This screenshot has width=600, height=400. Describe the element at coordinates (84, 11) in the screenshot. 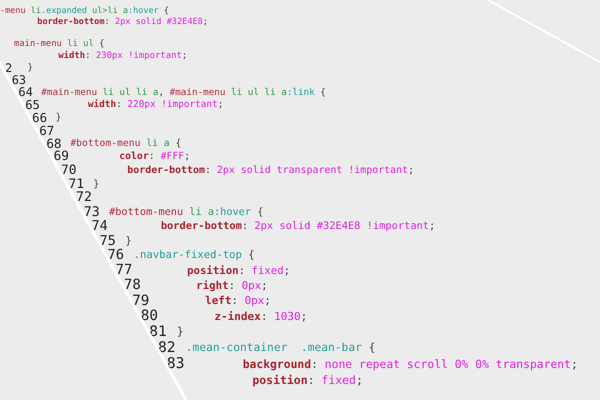

I see `code-line: -menu li.expanded ul>li a:hover {` at that location.